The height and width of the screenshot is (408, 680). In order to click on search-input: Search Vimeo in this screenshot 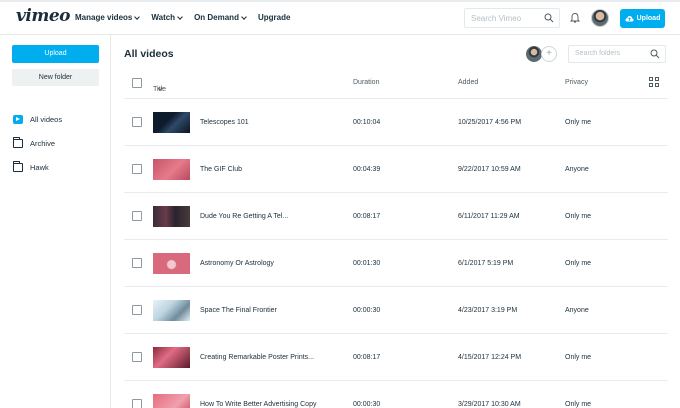, I will do `click(512, 18)`.